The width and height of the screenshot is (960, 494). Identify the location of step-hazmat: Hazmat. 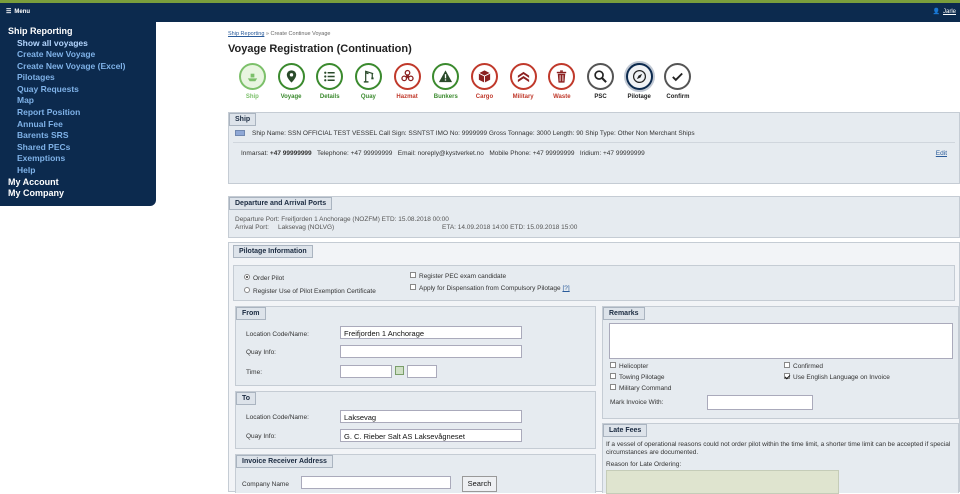
(407, 81).